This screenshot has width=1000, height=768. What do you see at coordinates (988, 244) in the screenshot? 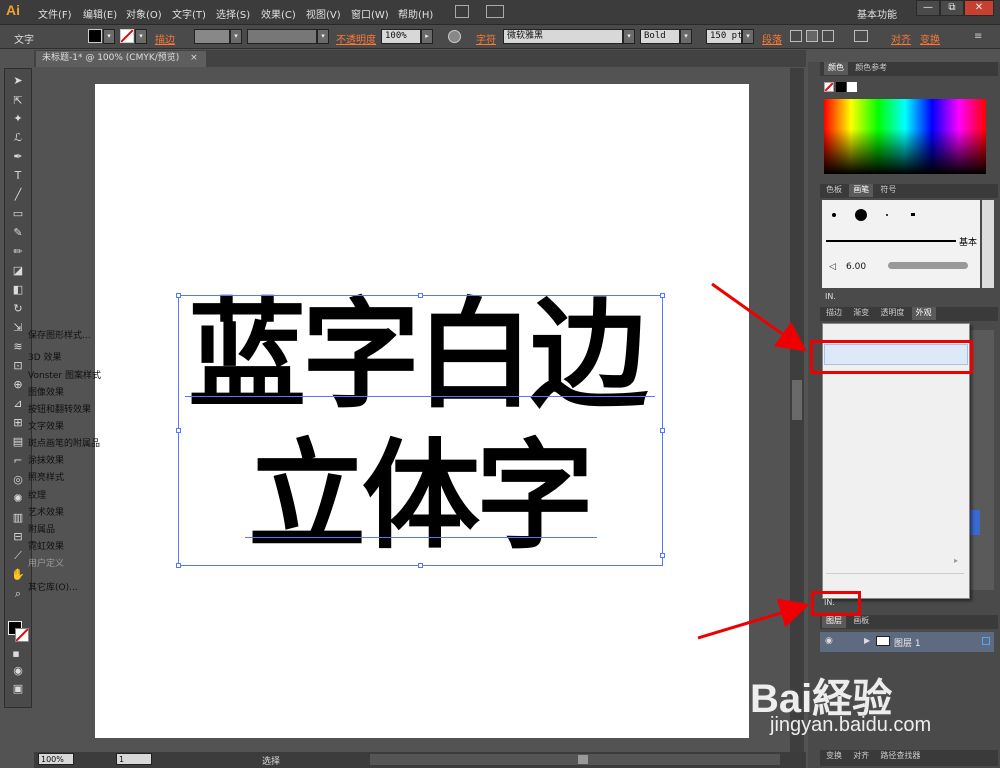
I see `brush-scrollbar` at bounding box center [988, 244].